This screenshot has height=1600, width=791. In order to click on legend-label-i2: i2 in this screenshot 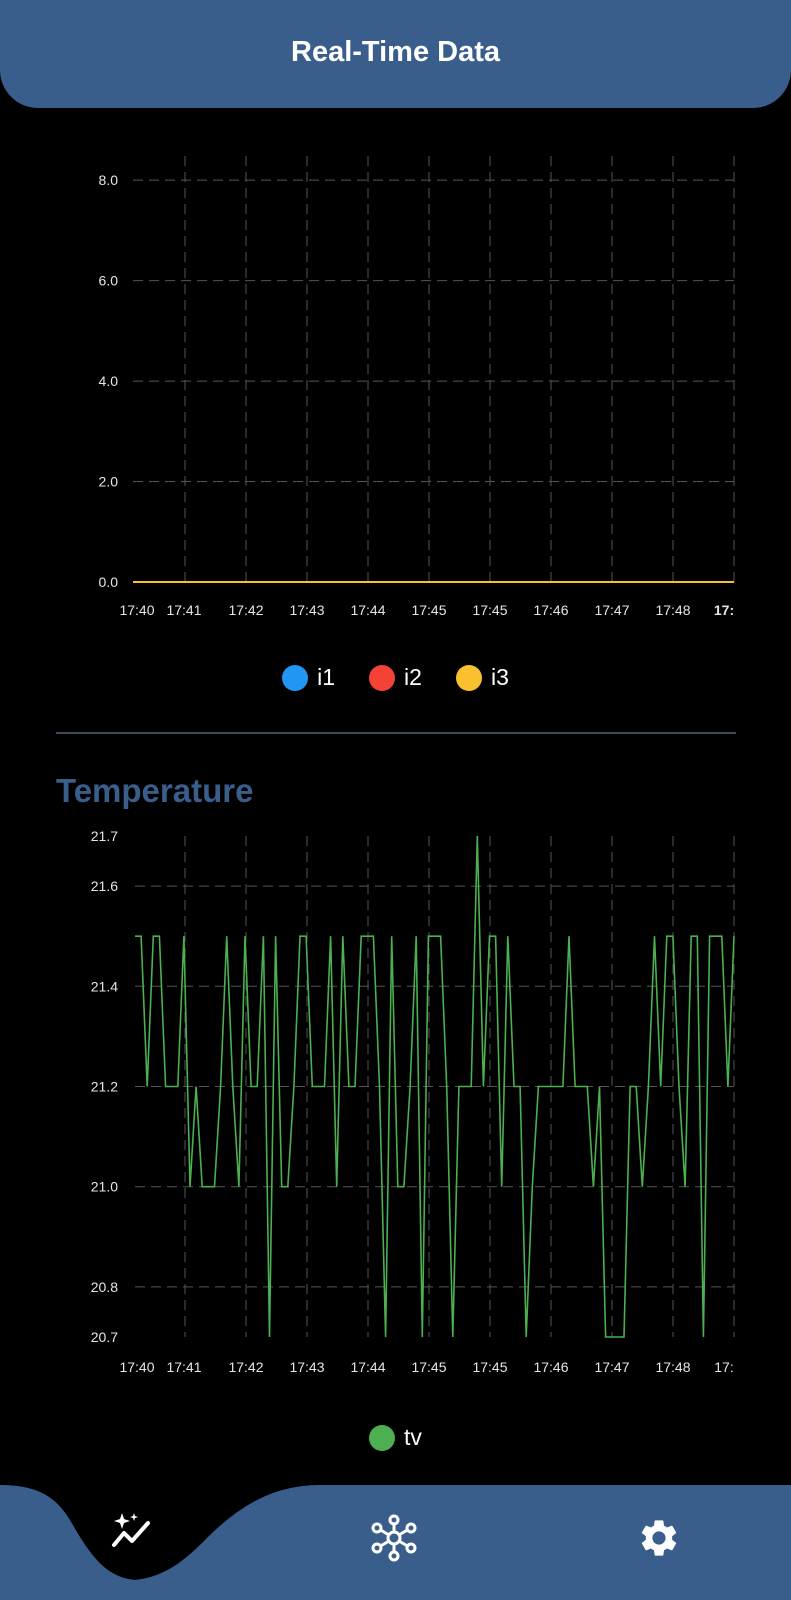, I will do `click(413, 677)`.